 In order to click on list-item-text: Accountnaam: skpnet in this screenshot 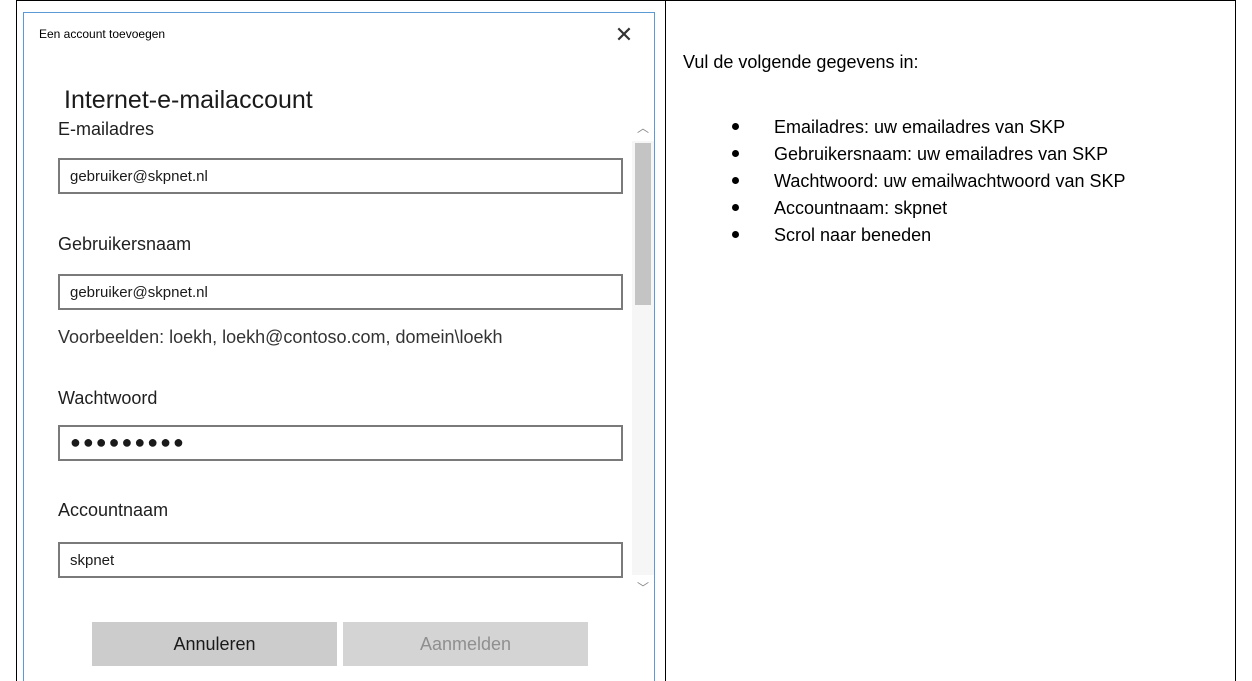, I will do `click(861, 208)`.